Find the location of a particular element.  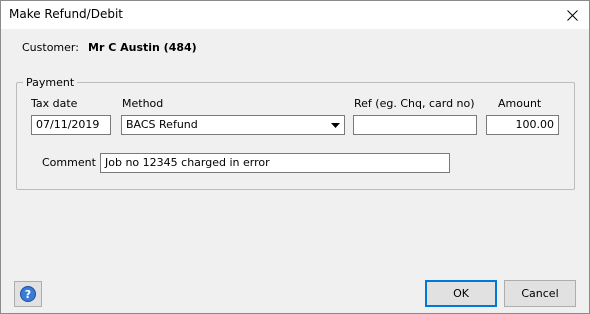

ok-button: OK is located at coordinates (461, 293).